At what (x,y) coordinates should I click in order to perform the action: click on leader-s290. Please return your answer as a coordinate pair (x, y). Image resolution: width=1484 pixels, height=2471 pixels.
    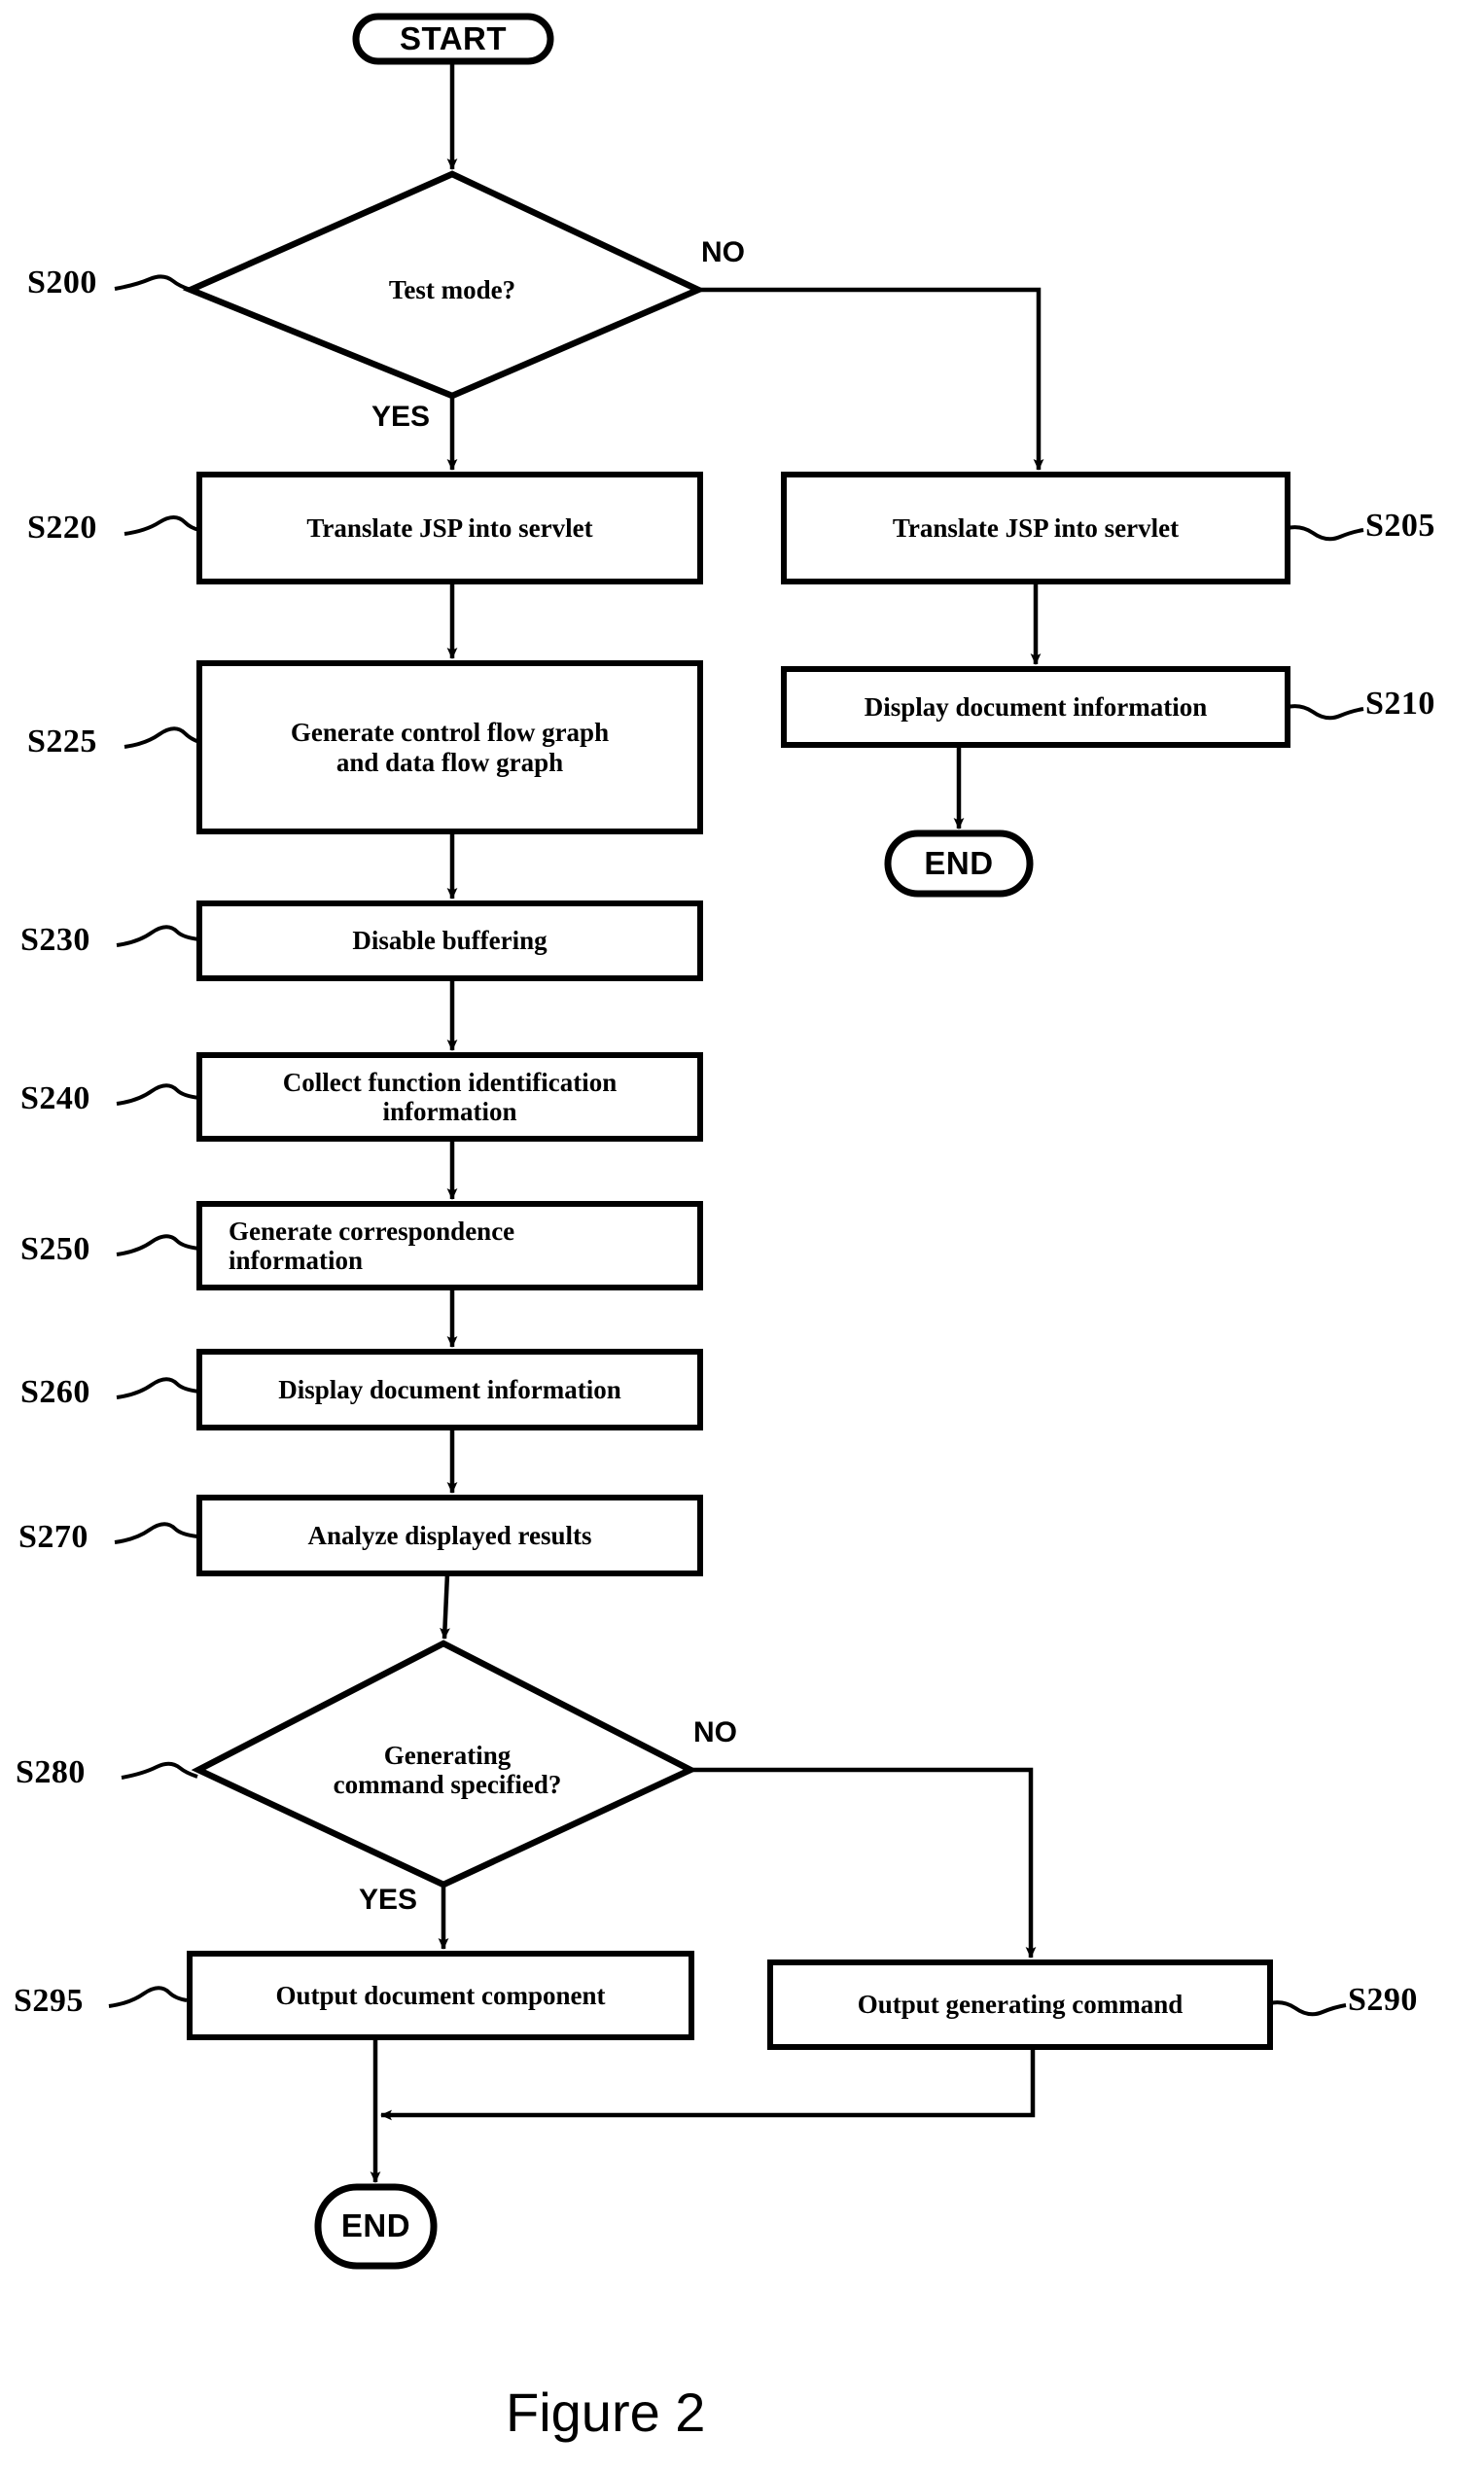
    Looking at the image, I should click on (1308, 2009).